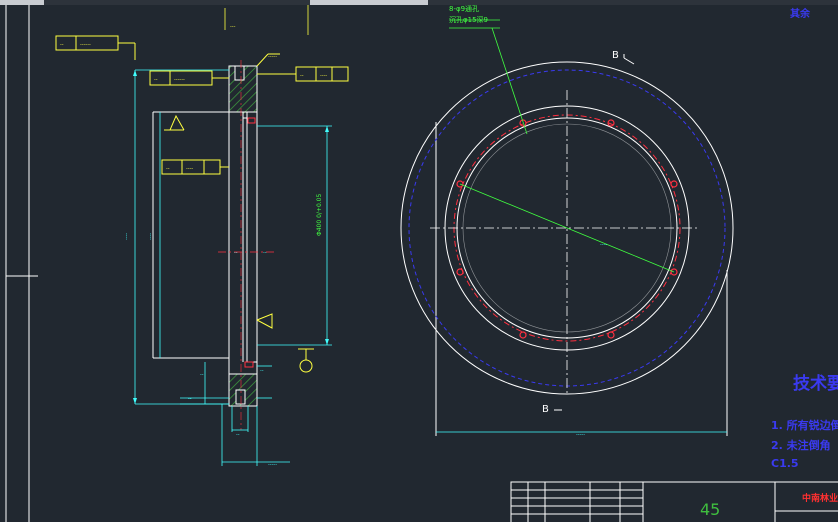  I want to click on section-marker-top: B, so click(615, 55).